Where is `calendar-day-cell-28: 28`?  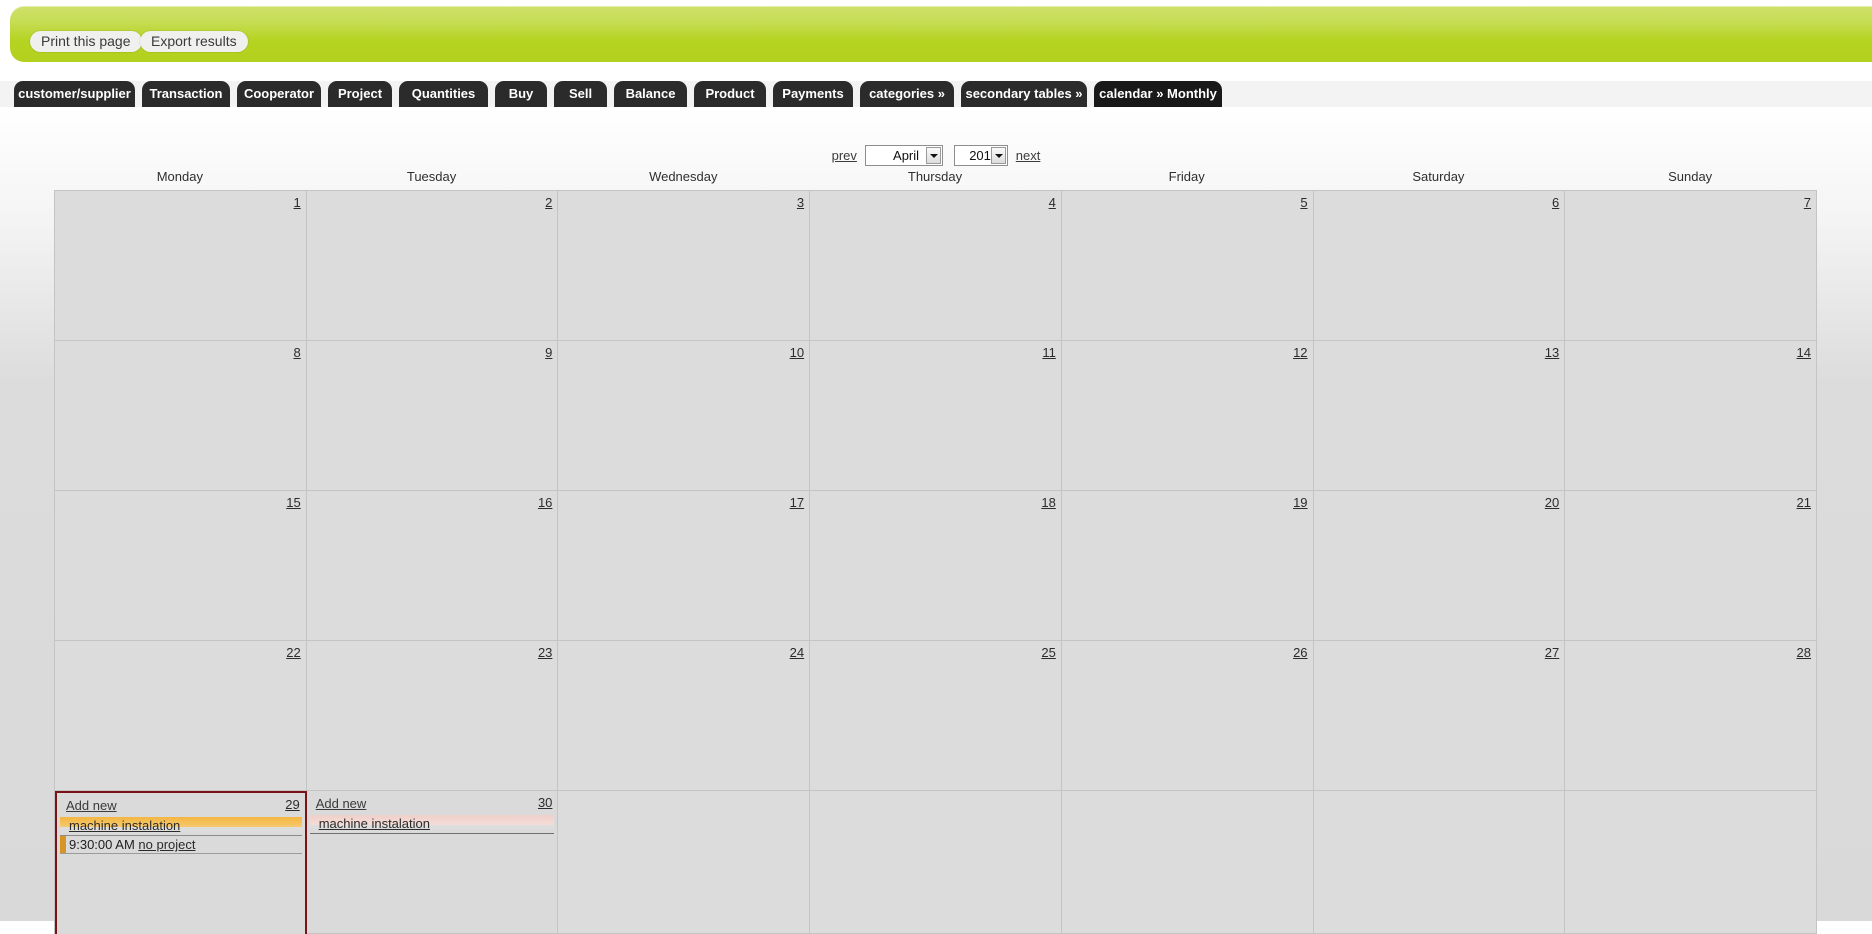
calendar-day-cell-28: 28 is located at coordinates (1691, 716).